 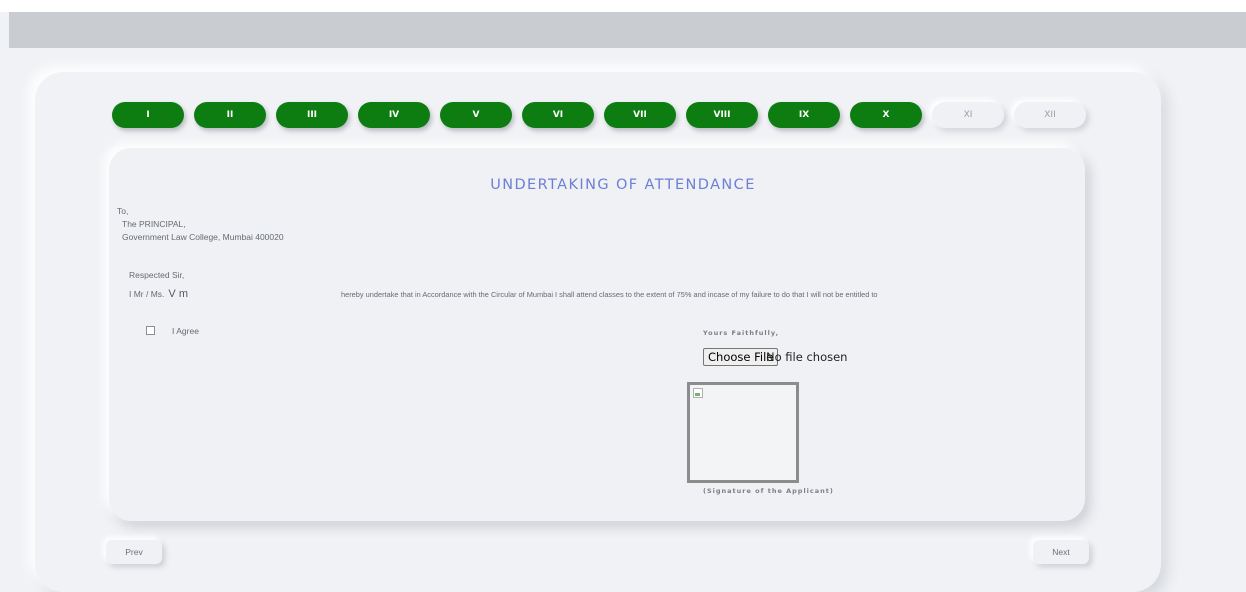 What do you see at coordinates (150, 330) in the screenshot?
I see `agree-checkbox` at bounding box center [150, 330].